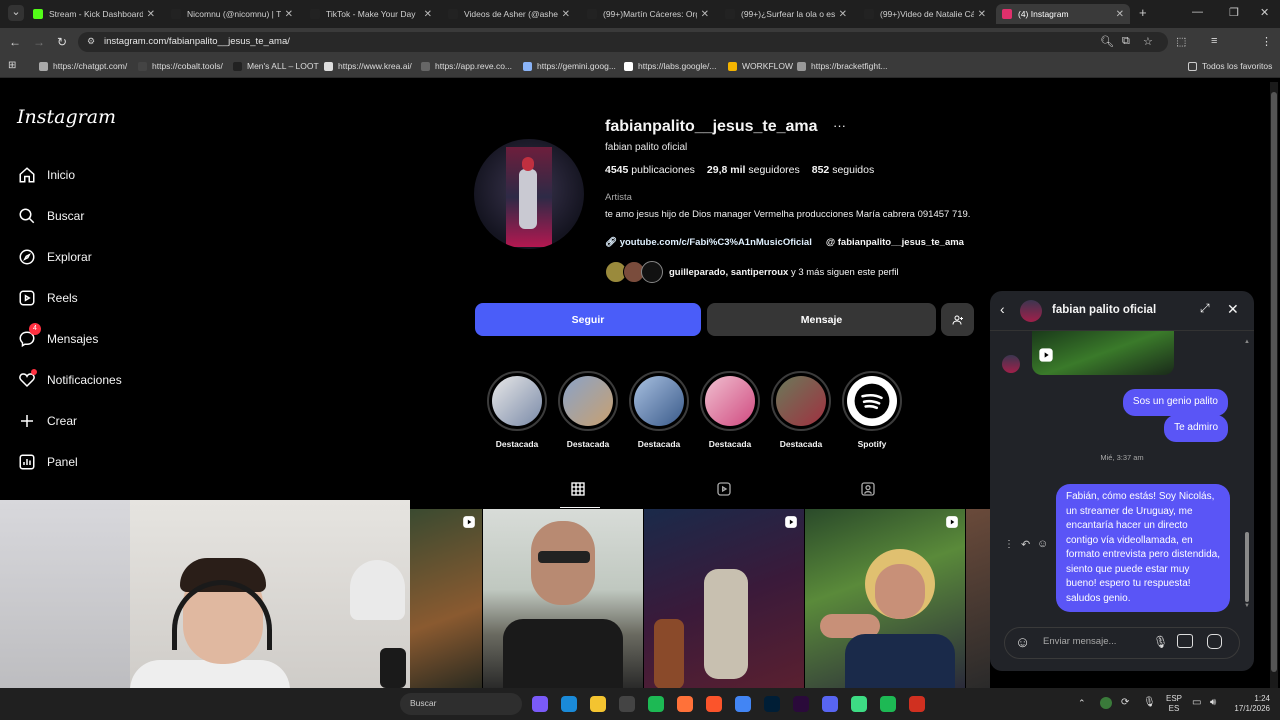 The width and height of the screenshot is (1280, 720). I want to click on more-options-icon: ···, so click(839, 125).